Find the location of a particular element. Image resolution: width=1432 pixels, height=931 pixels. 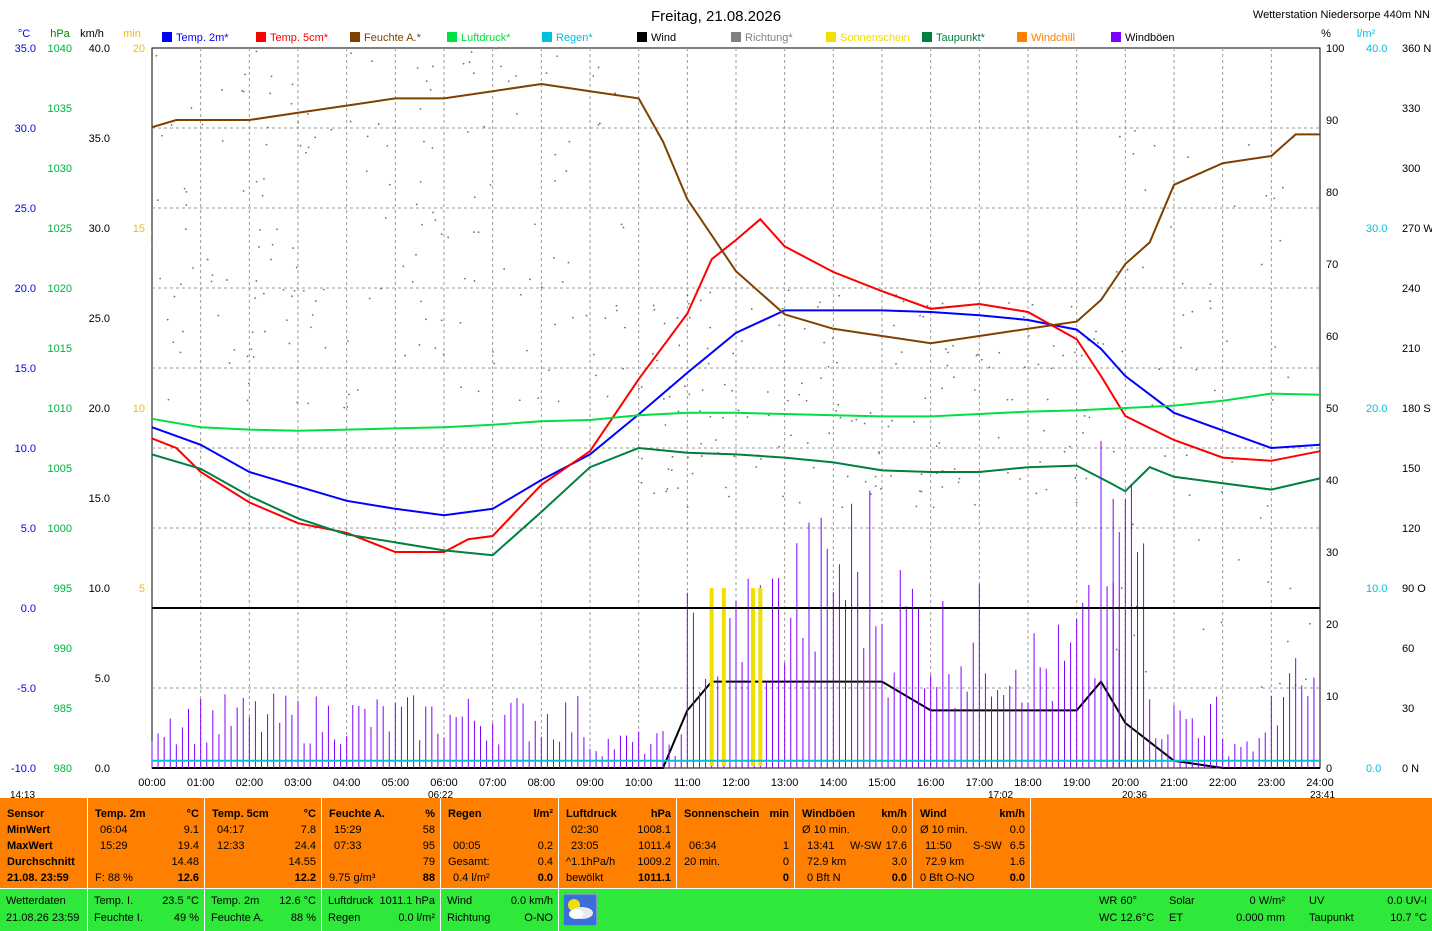

legend-label: Temp. 2m* is located at coordinates (202, 38).